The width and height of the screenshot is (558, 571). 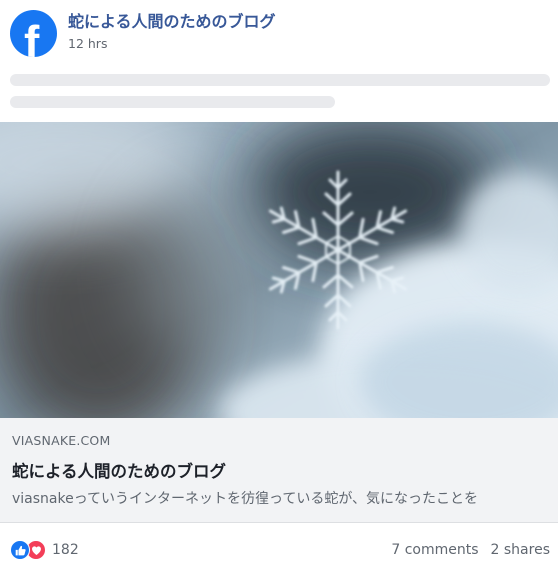 I want to click on post-header: f 蛇による人間のためのブログ 12 hrs, so click(x=143, y=34).